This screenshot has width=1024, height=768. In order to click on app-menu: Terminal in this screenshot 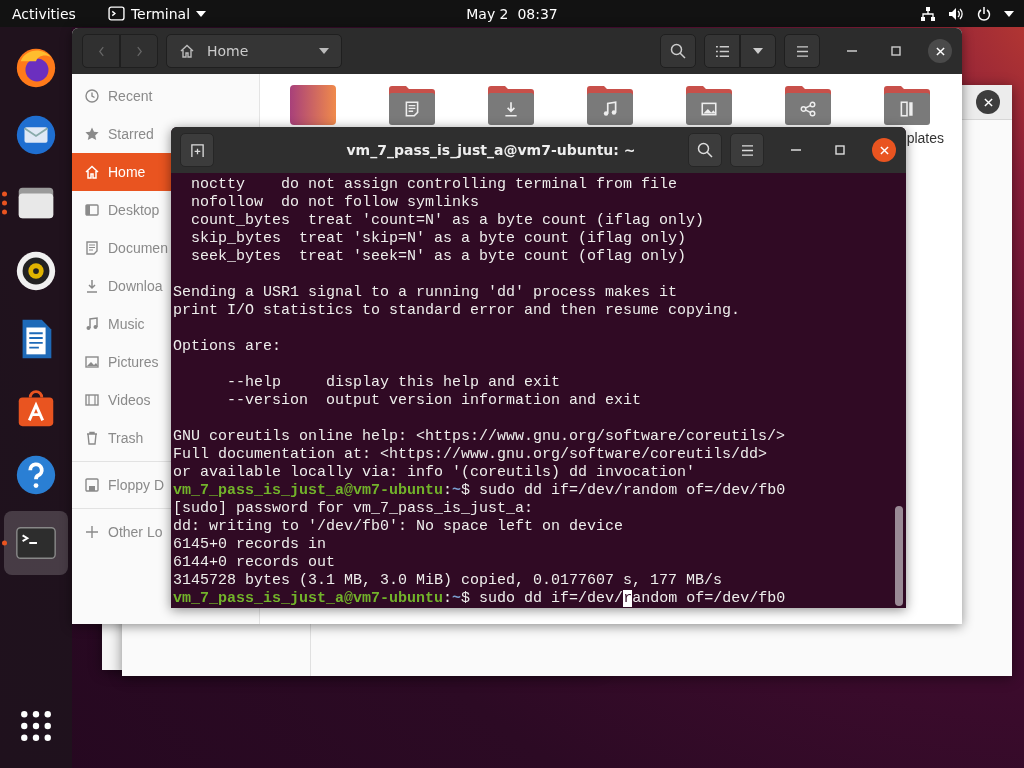, I will do `click(157, 13)`.